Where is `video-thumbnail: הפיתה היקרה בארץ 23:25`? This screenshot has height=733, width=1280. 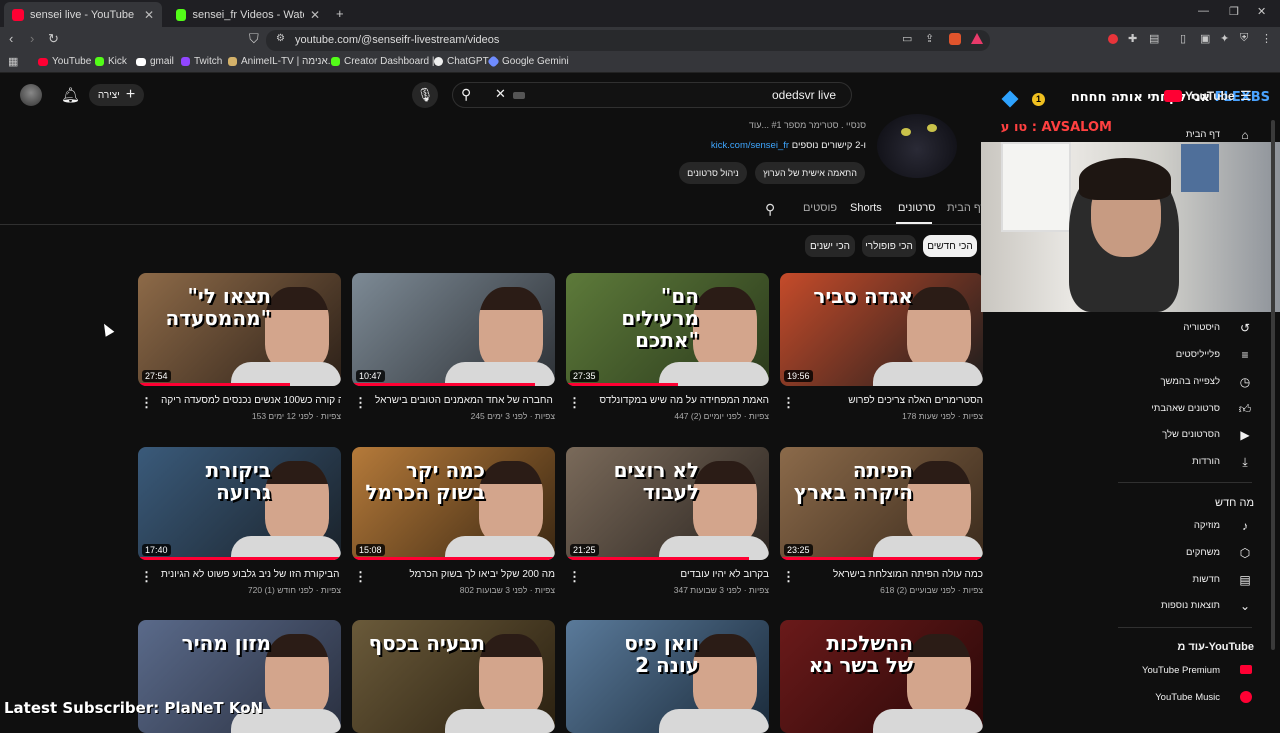
video-thumbnail: הפיתה היקרה בארץ 23:25 is located at coordinates (881, 503).